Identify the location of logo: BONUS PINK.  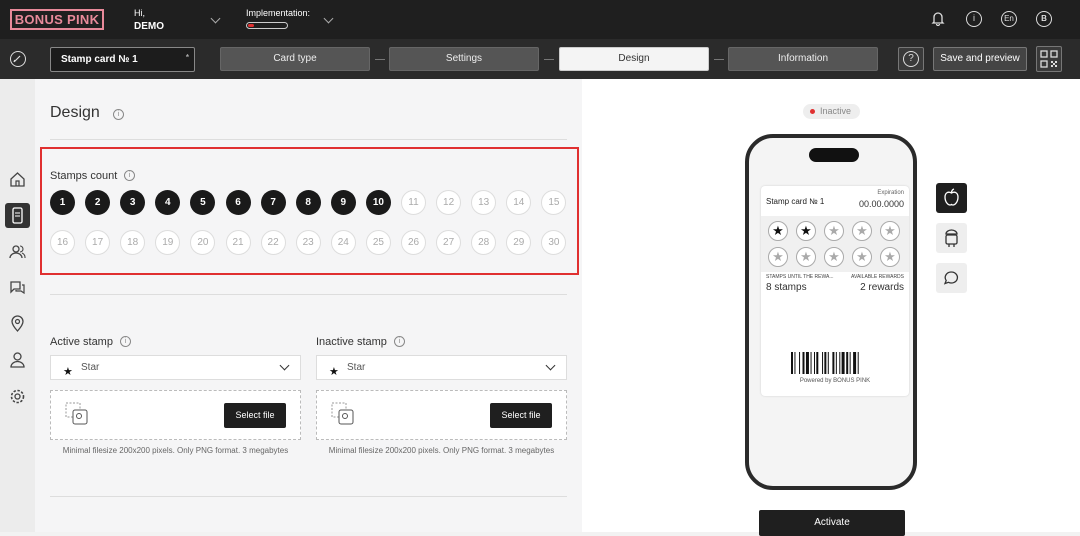
(57, 19).